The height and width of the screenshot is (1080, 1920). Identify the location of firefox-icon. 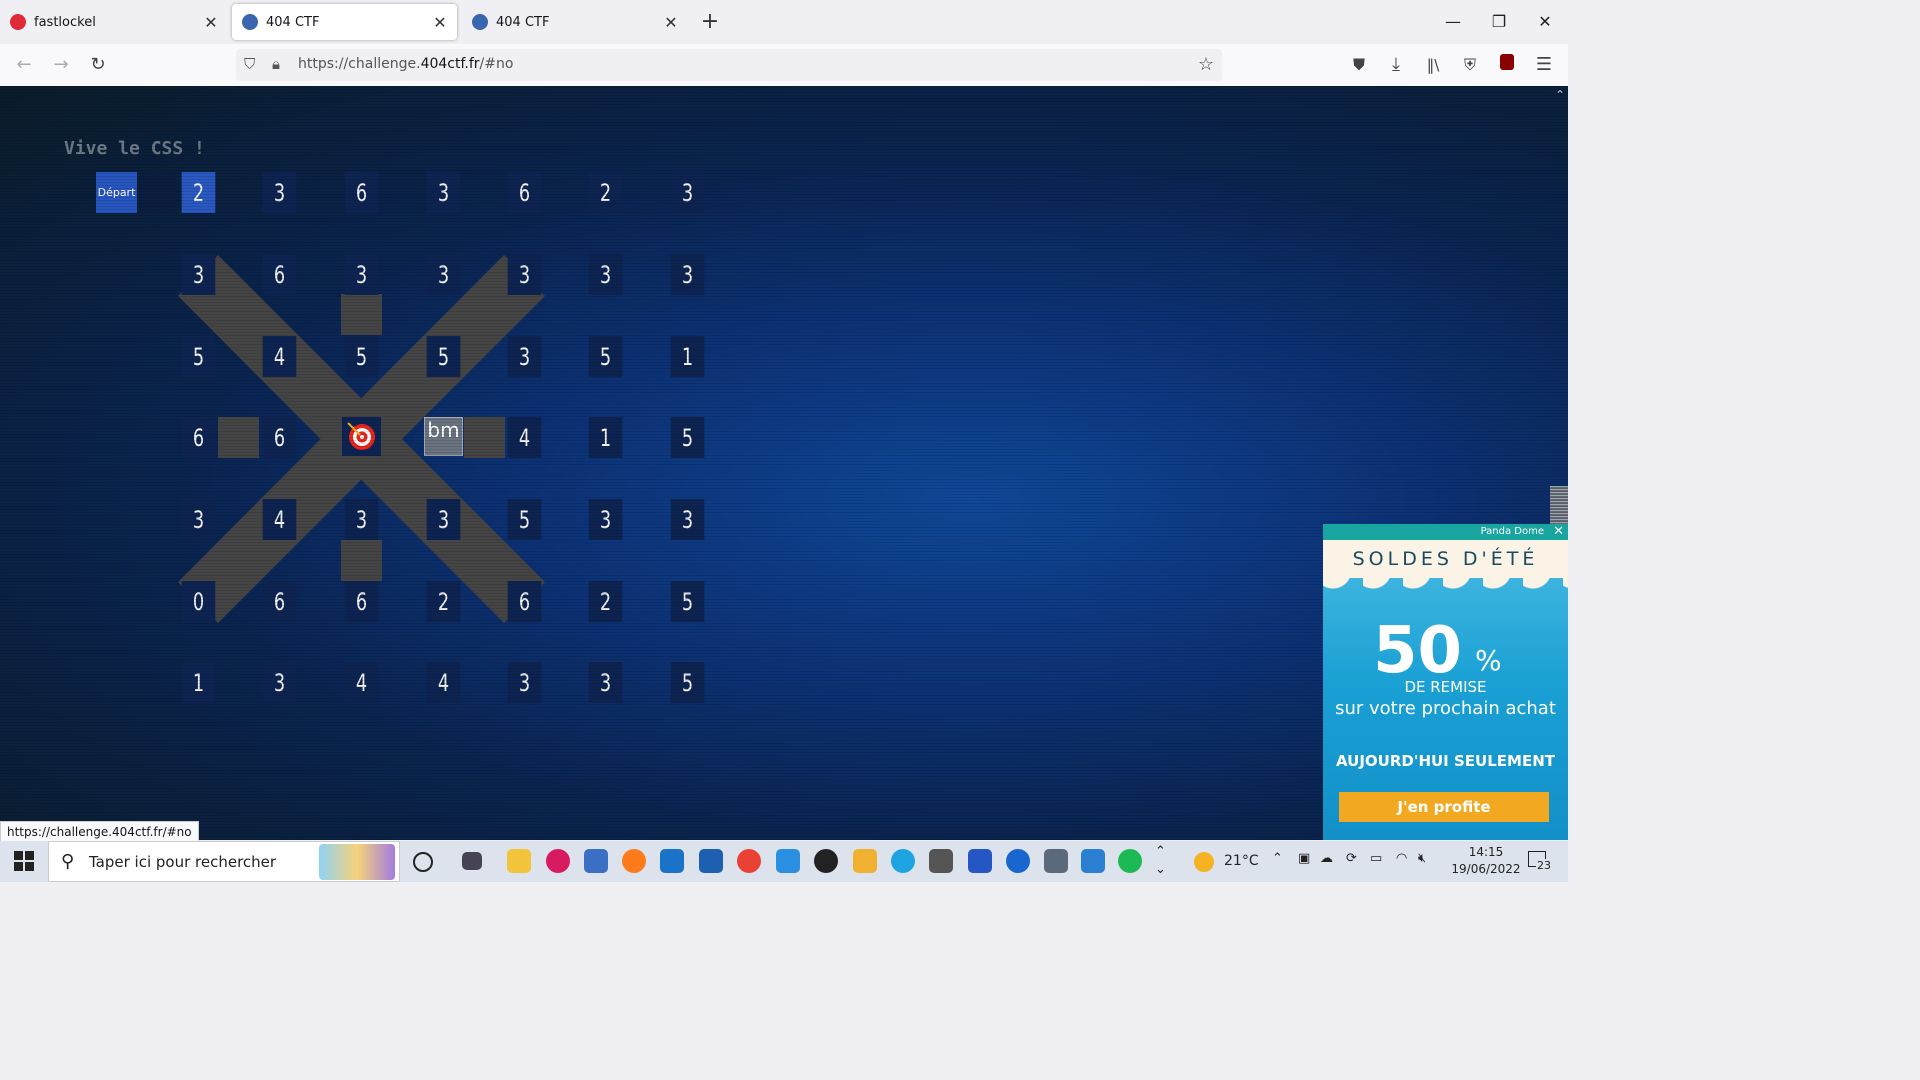
(634, 861).